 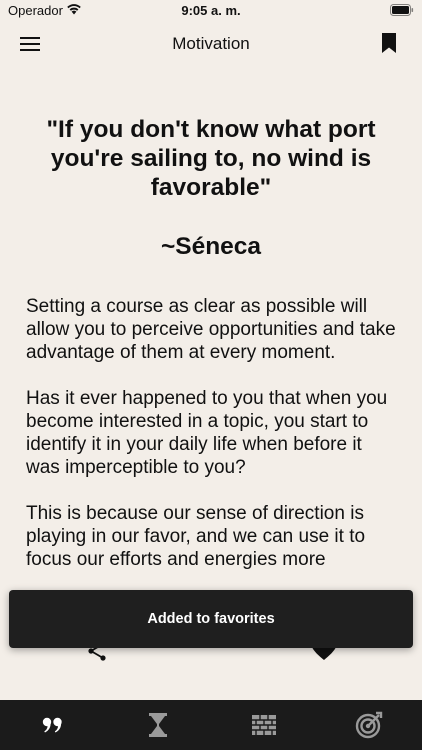 I want to click on battery-icon, so click(x=402, y=11).